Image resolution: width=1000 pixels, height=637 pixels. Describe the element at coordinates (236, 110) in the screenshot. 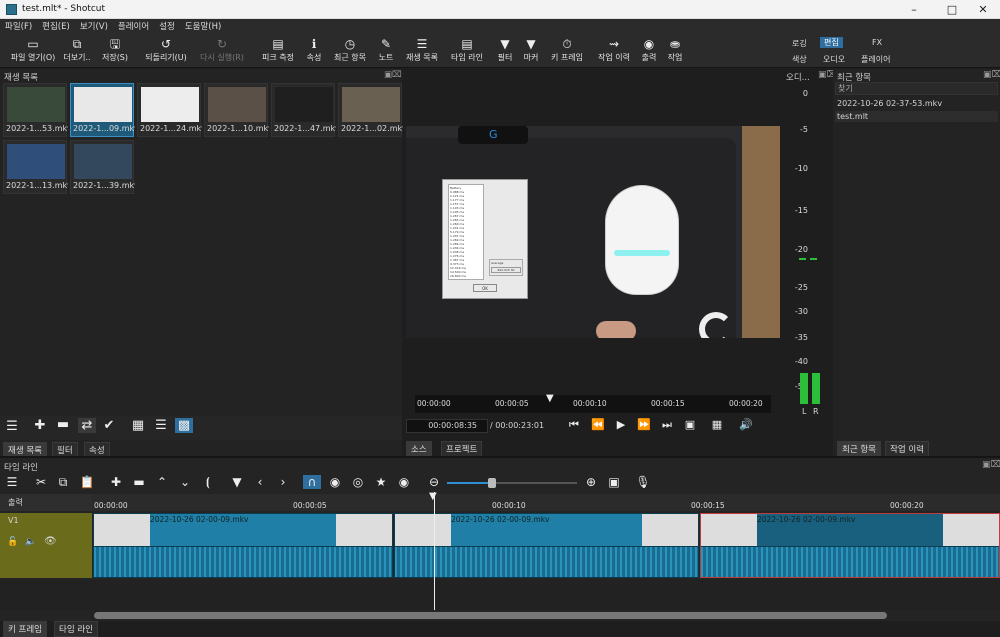

I see `playlist-item: 2022-1...10.mkv` at that location.